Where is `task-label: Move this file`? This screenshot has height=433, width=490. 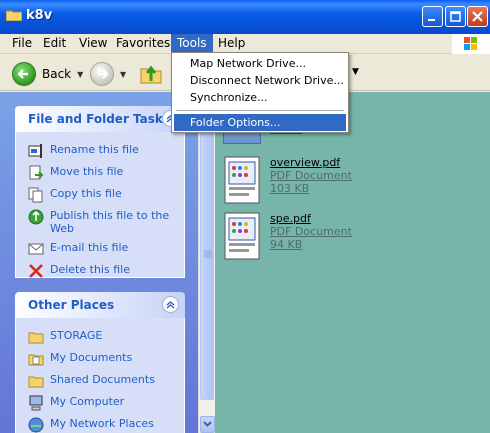
task-label: Move this file is located at coordinates (87, 171).